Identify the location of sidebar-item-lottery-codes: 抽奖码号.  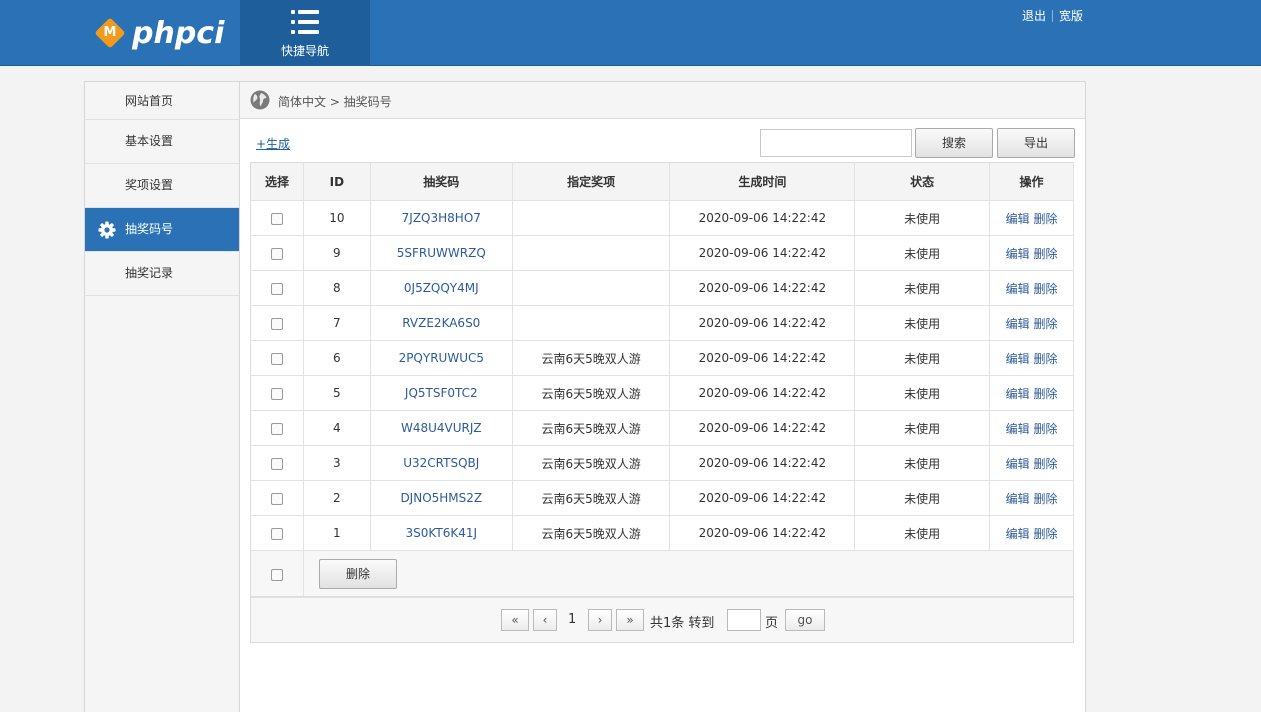
(162, 230).